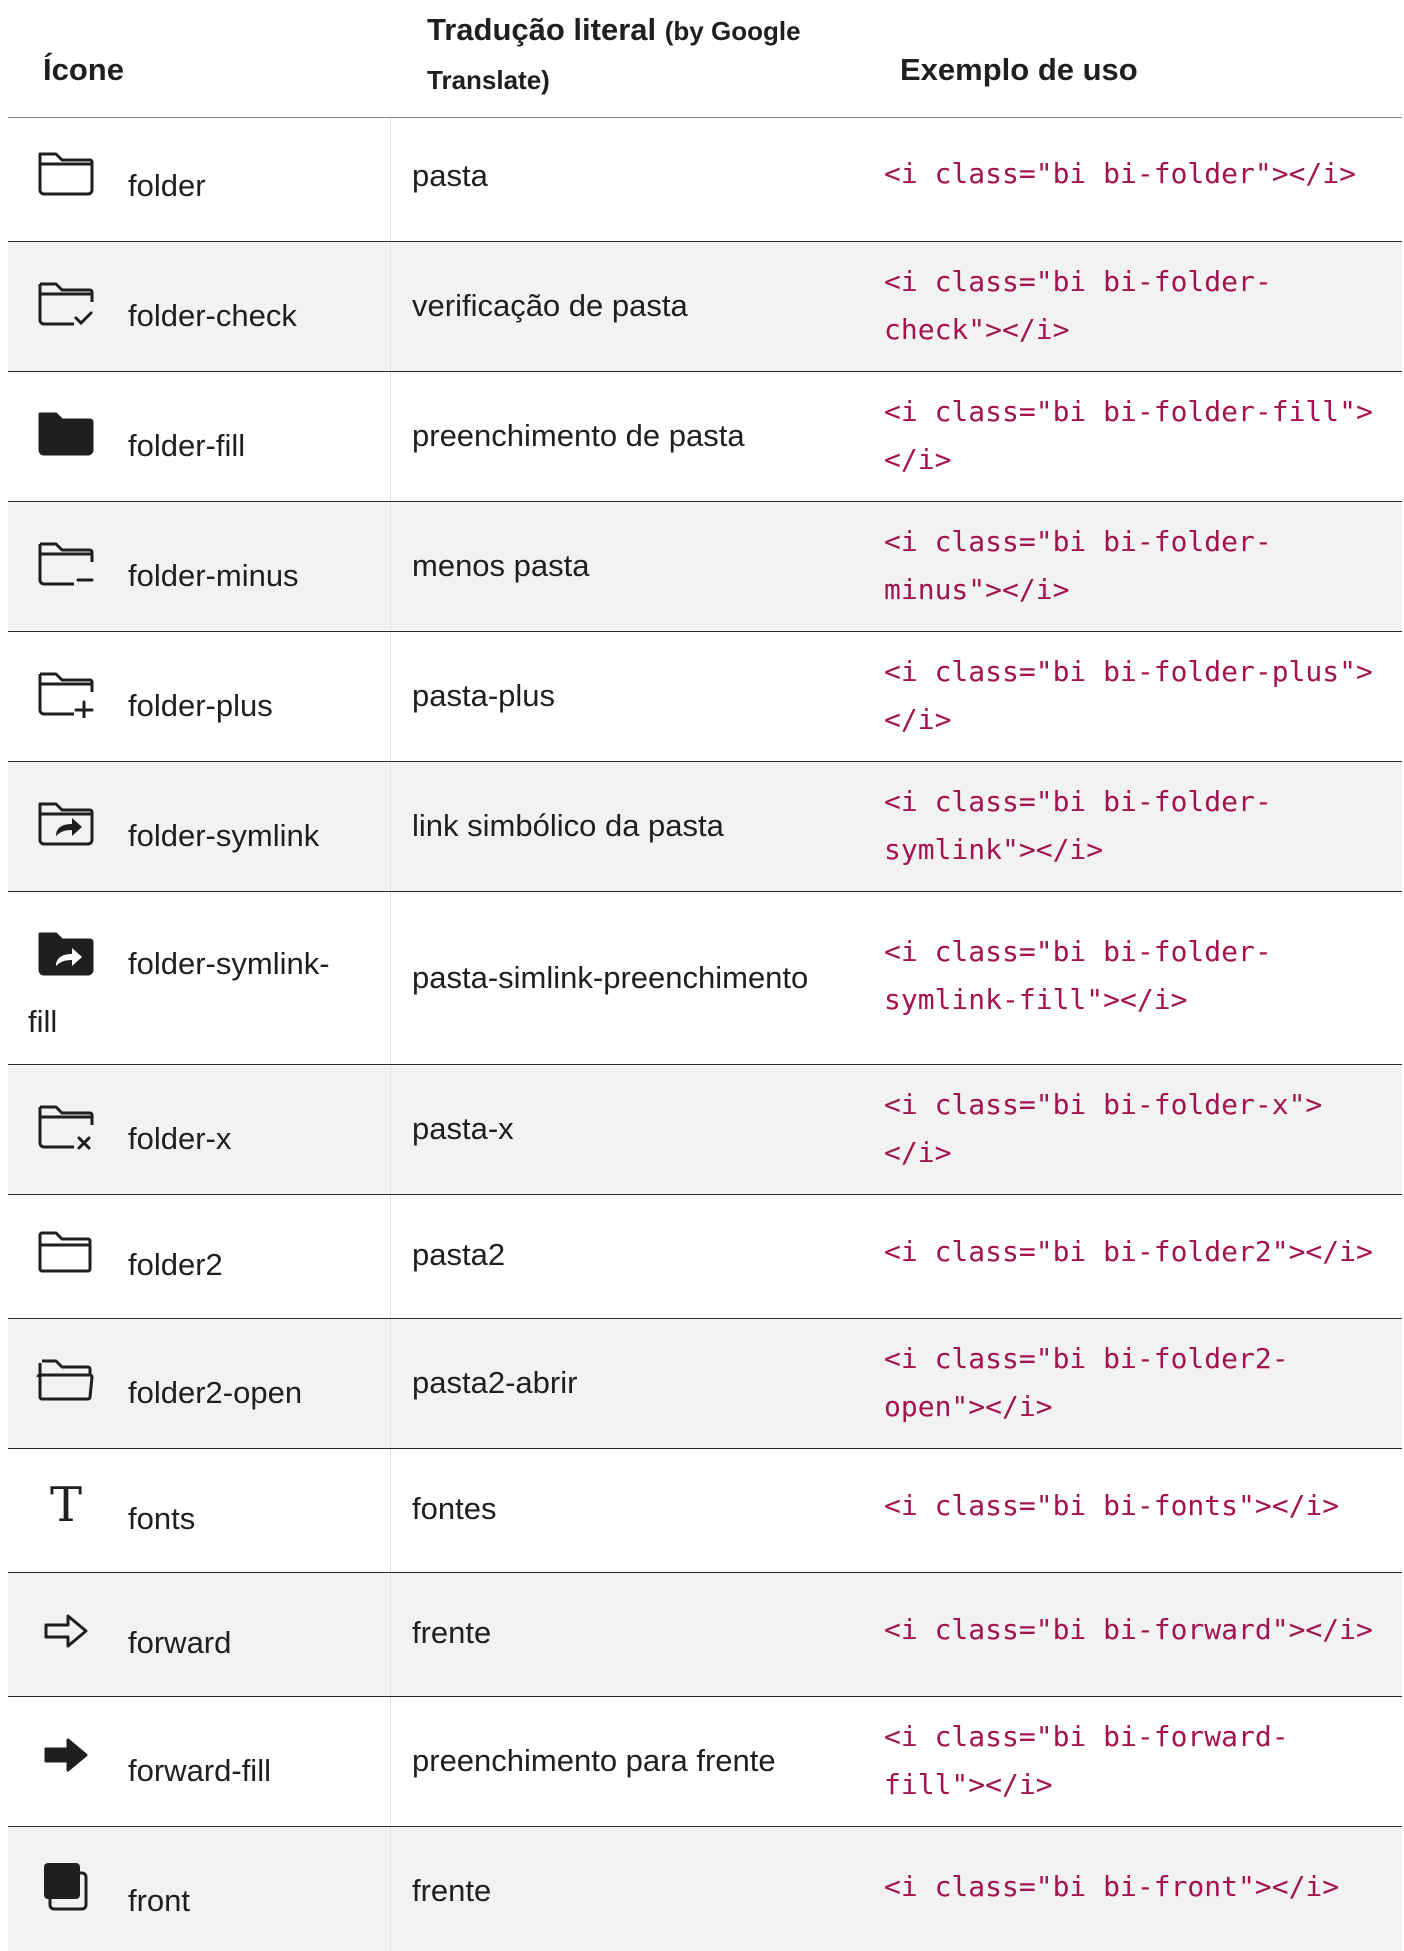 This screenshot has width=1404, height=1951. I want to click on code-line-1: <i class="bi bi-fonts"></i>, so click(1112, 1505).